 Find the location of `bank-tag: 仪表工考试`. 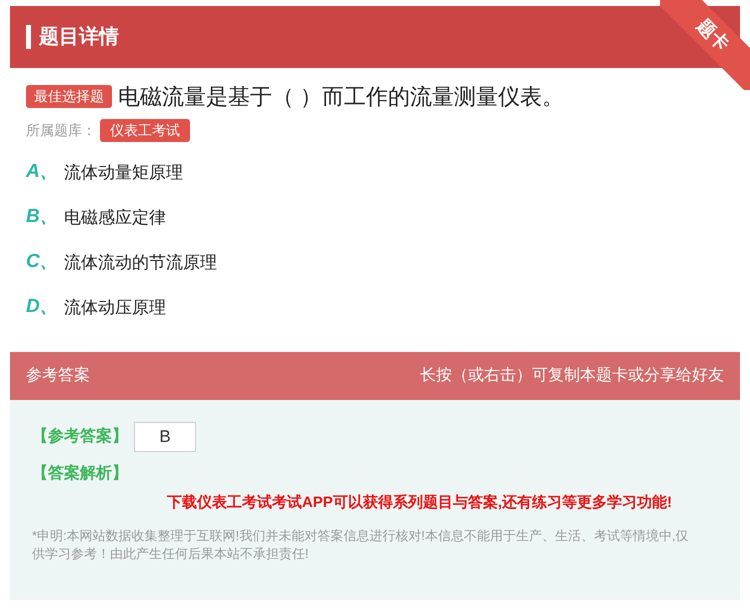

bank-tag: 仪表工考试 is located at coordinates (145, 130).